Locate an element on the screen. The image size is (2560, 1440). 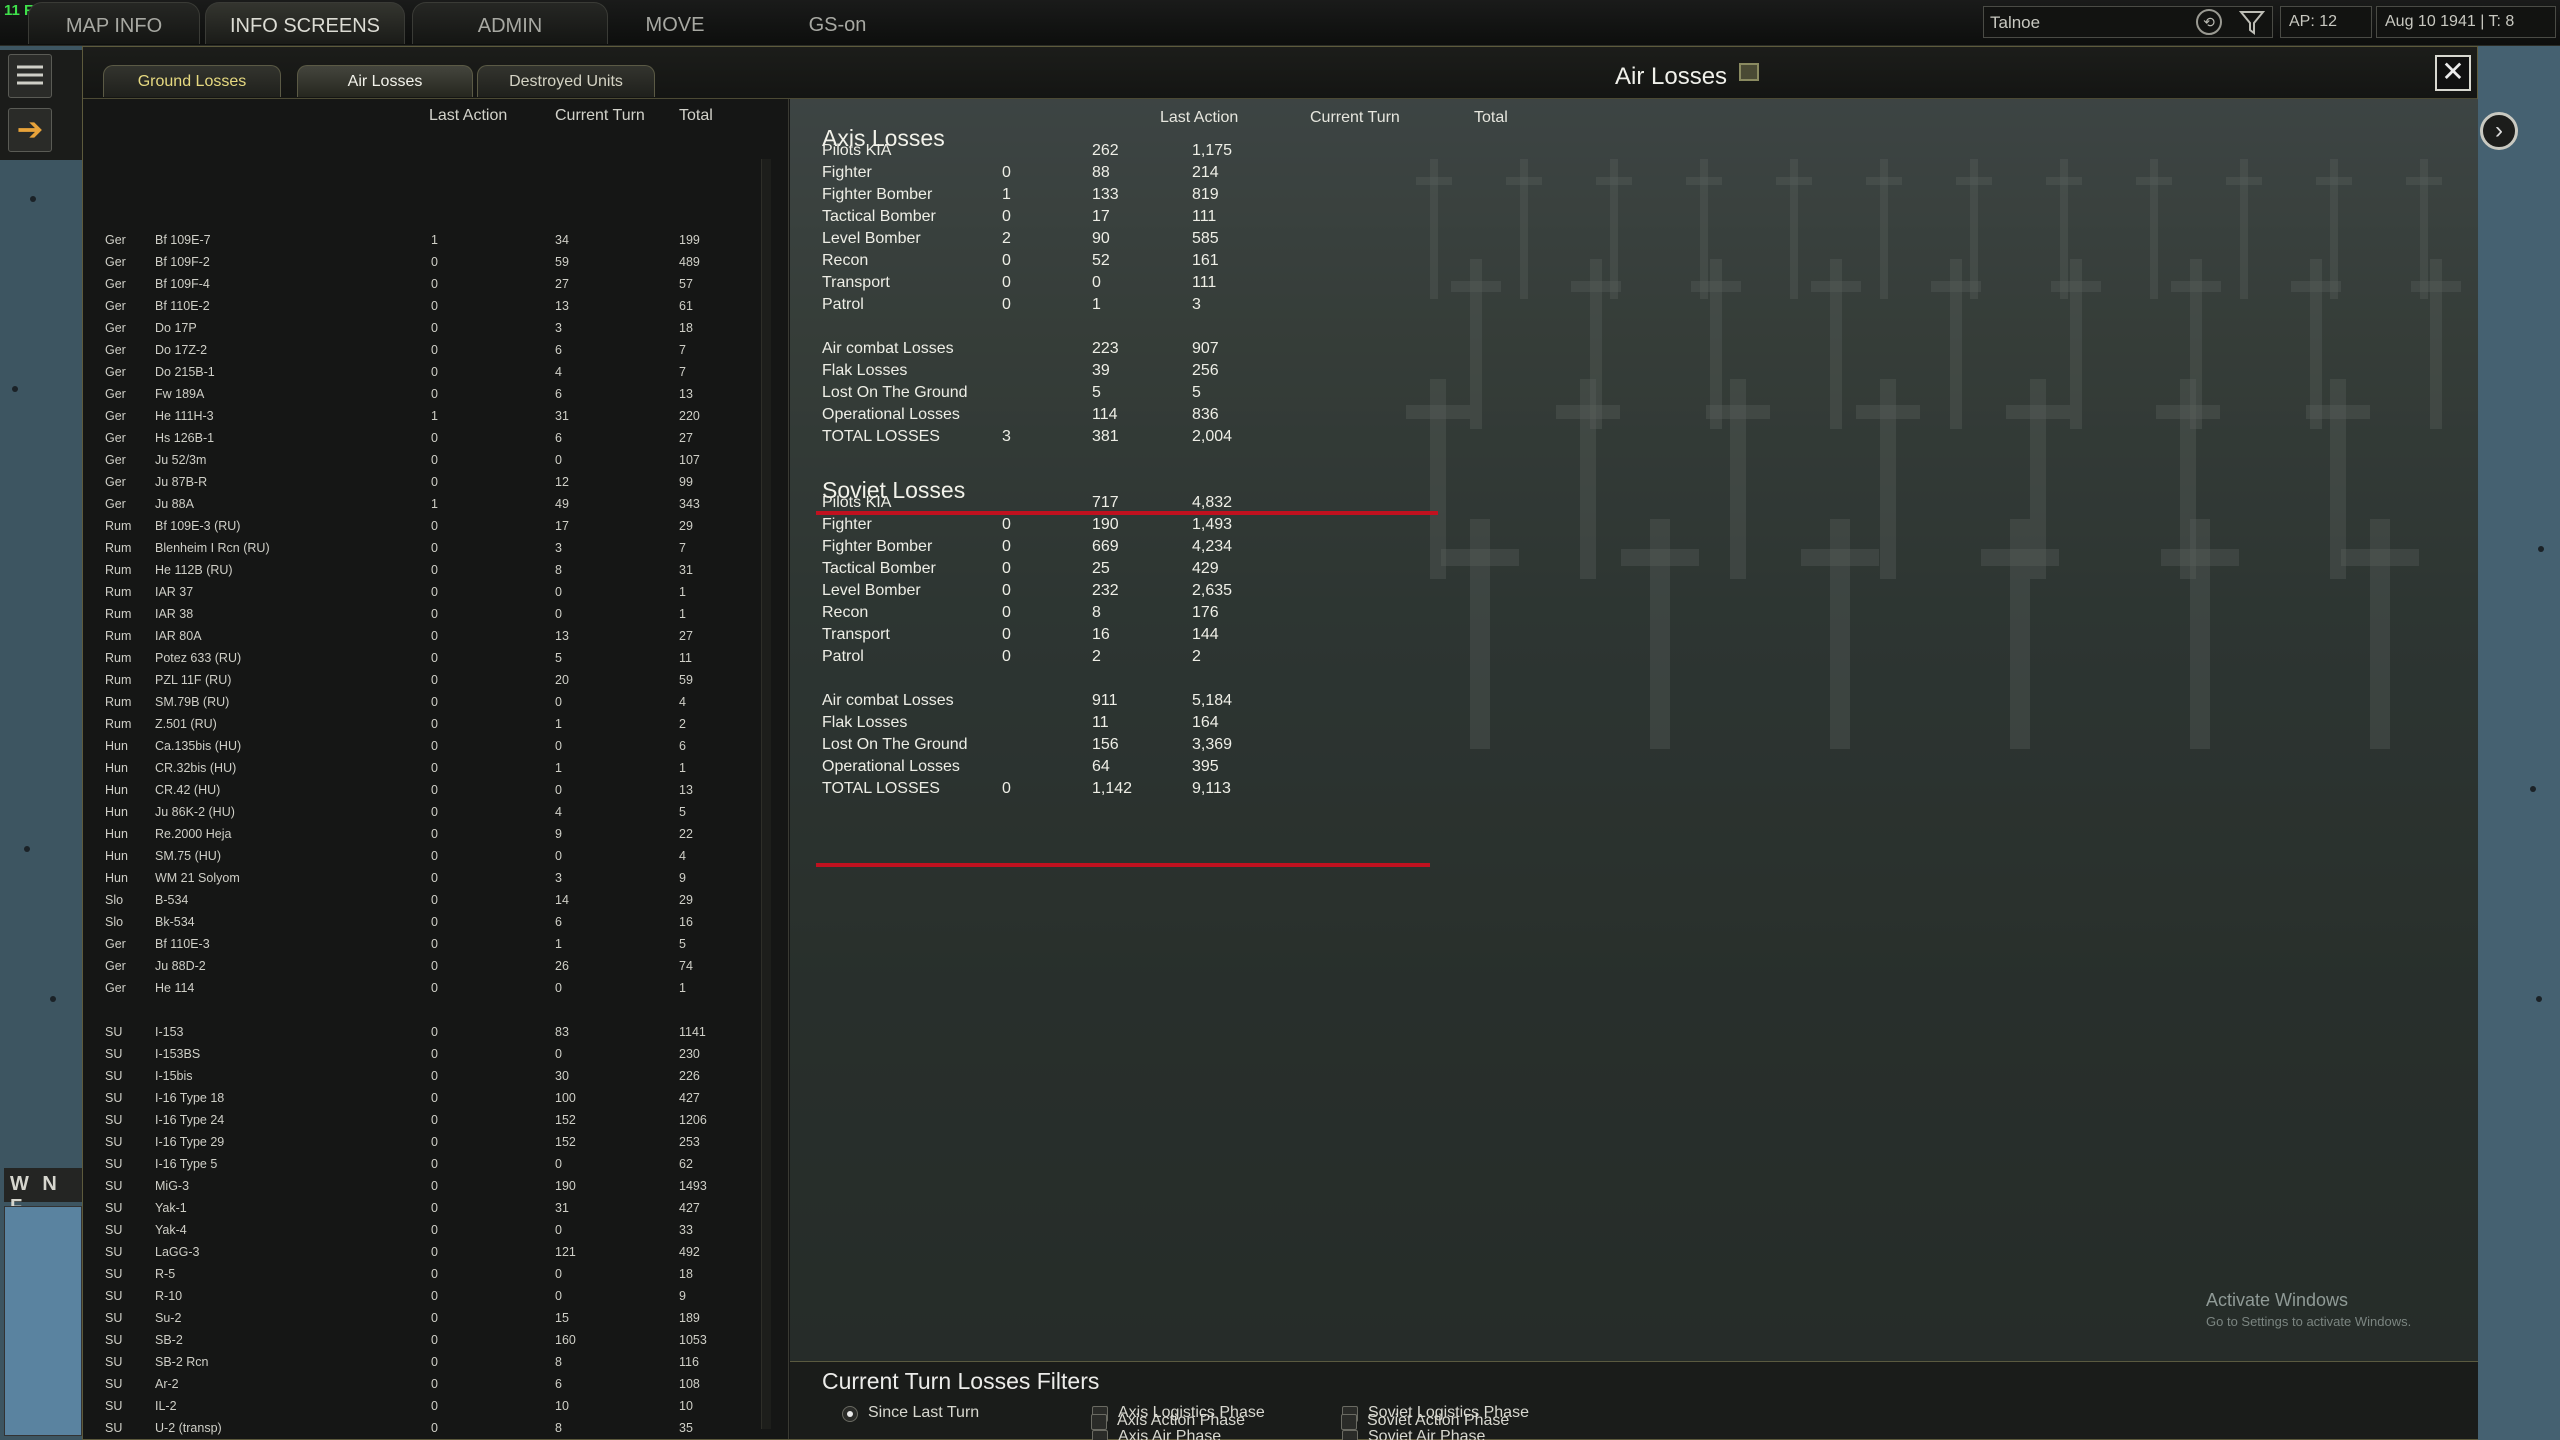
row-total: 489 is located at coordinates (689, 262).